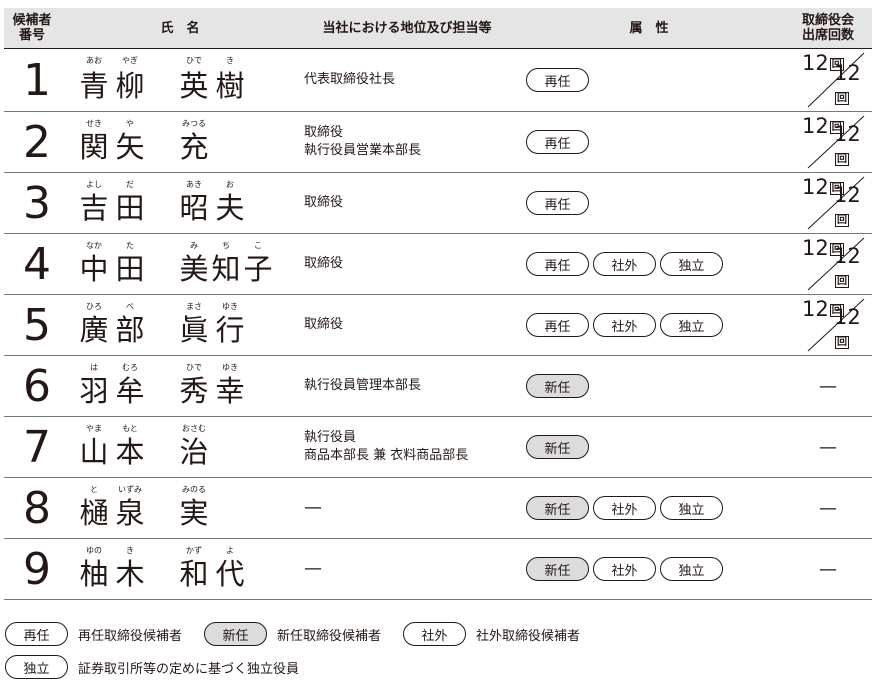 This screenshot has width=883, height=687. I want to click on legend-badge: 独立, so click(36, 667).